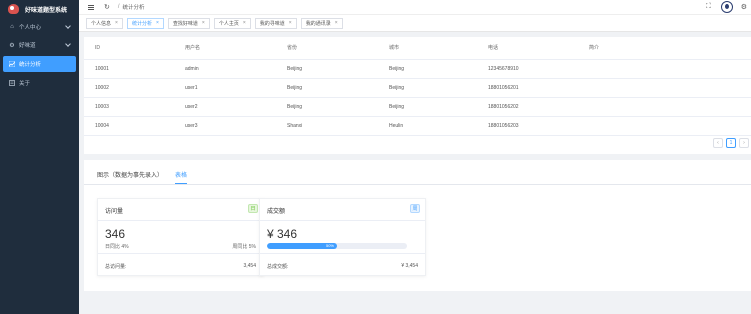 The height and width of the screenshot is (314, 751). I want to click on total-visits-label: 总访问量:, so click(116, 267).